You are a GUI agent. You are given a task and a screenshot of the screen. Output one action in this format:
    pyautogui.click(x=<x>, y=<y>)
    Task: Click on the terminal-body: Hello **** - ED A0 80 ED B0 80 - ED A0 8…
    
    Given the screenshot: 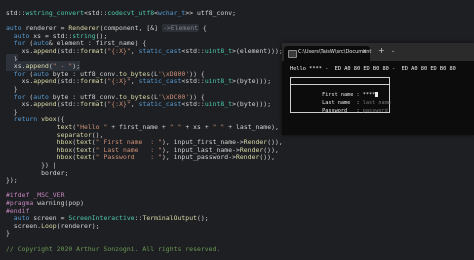 What is the action you would take?
    pyautogui.click(x=378, y=99)
    